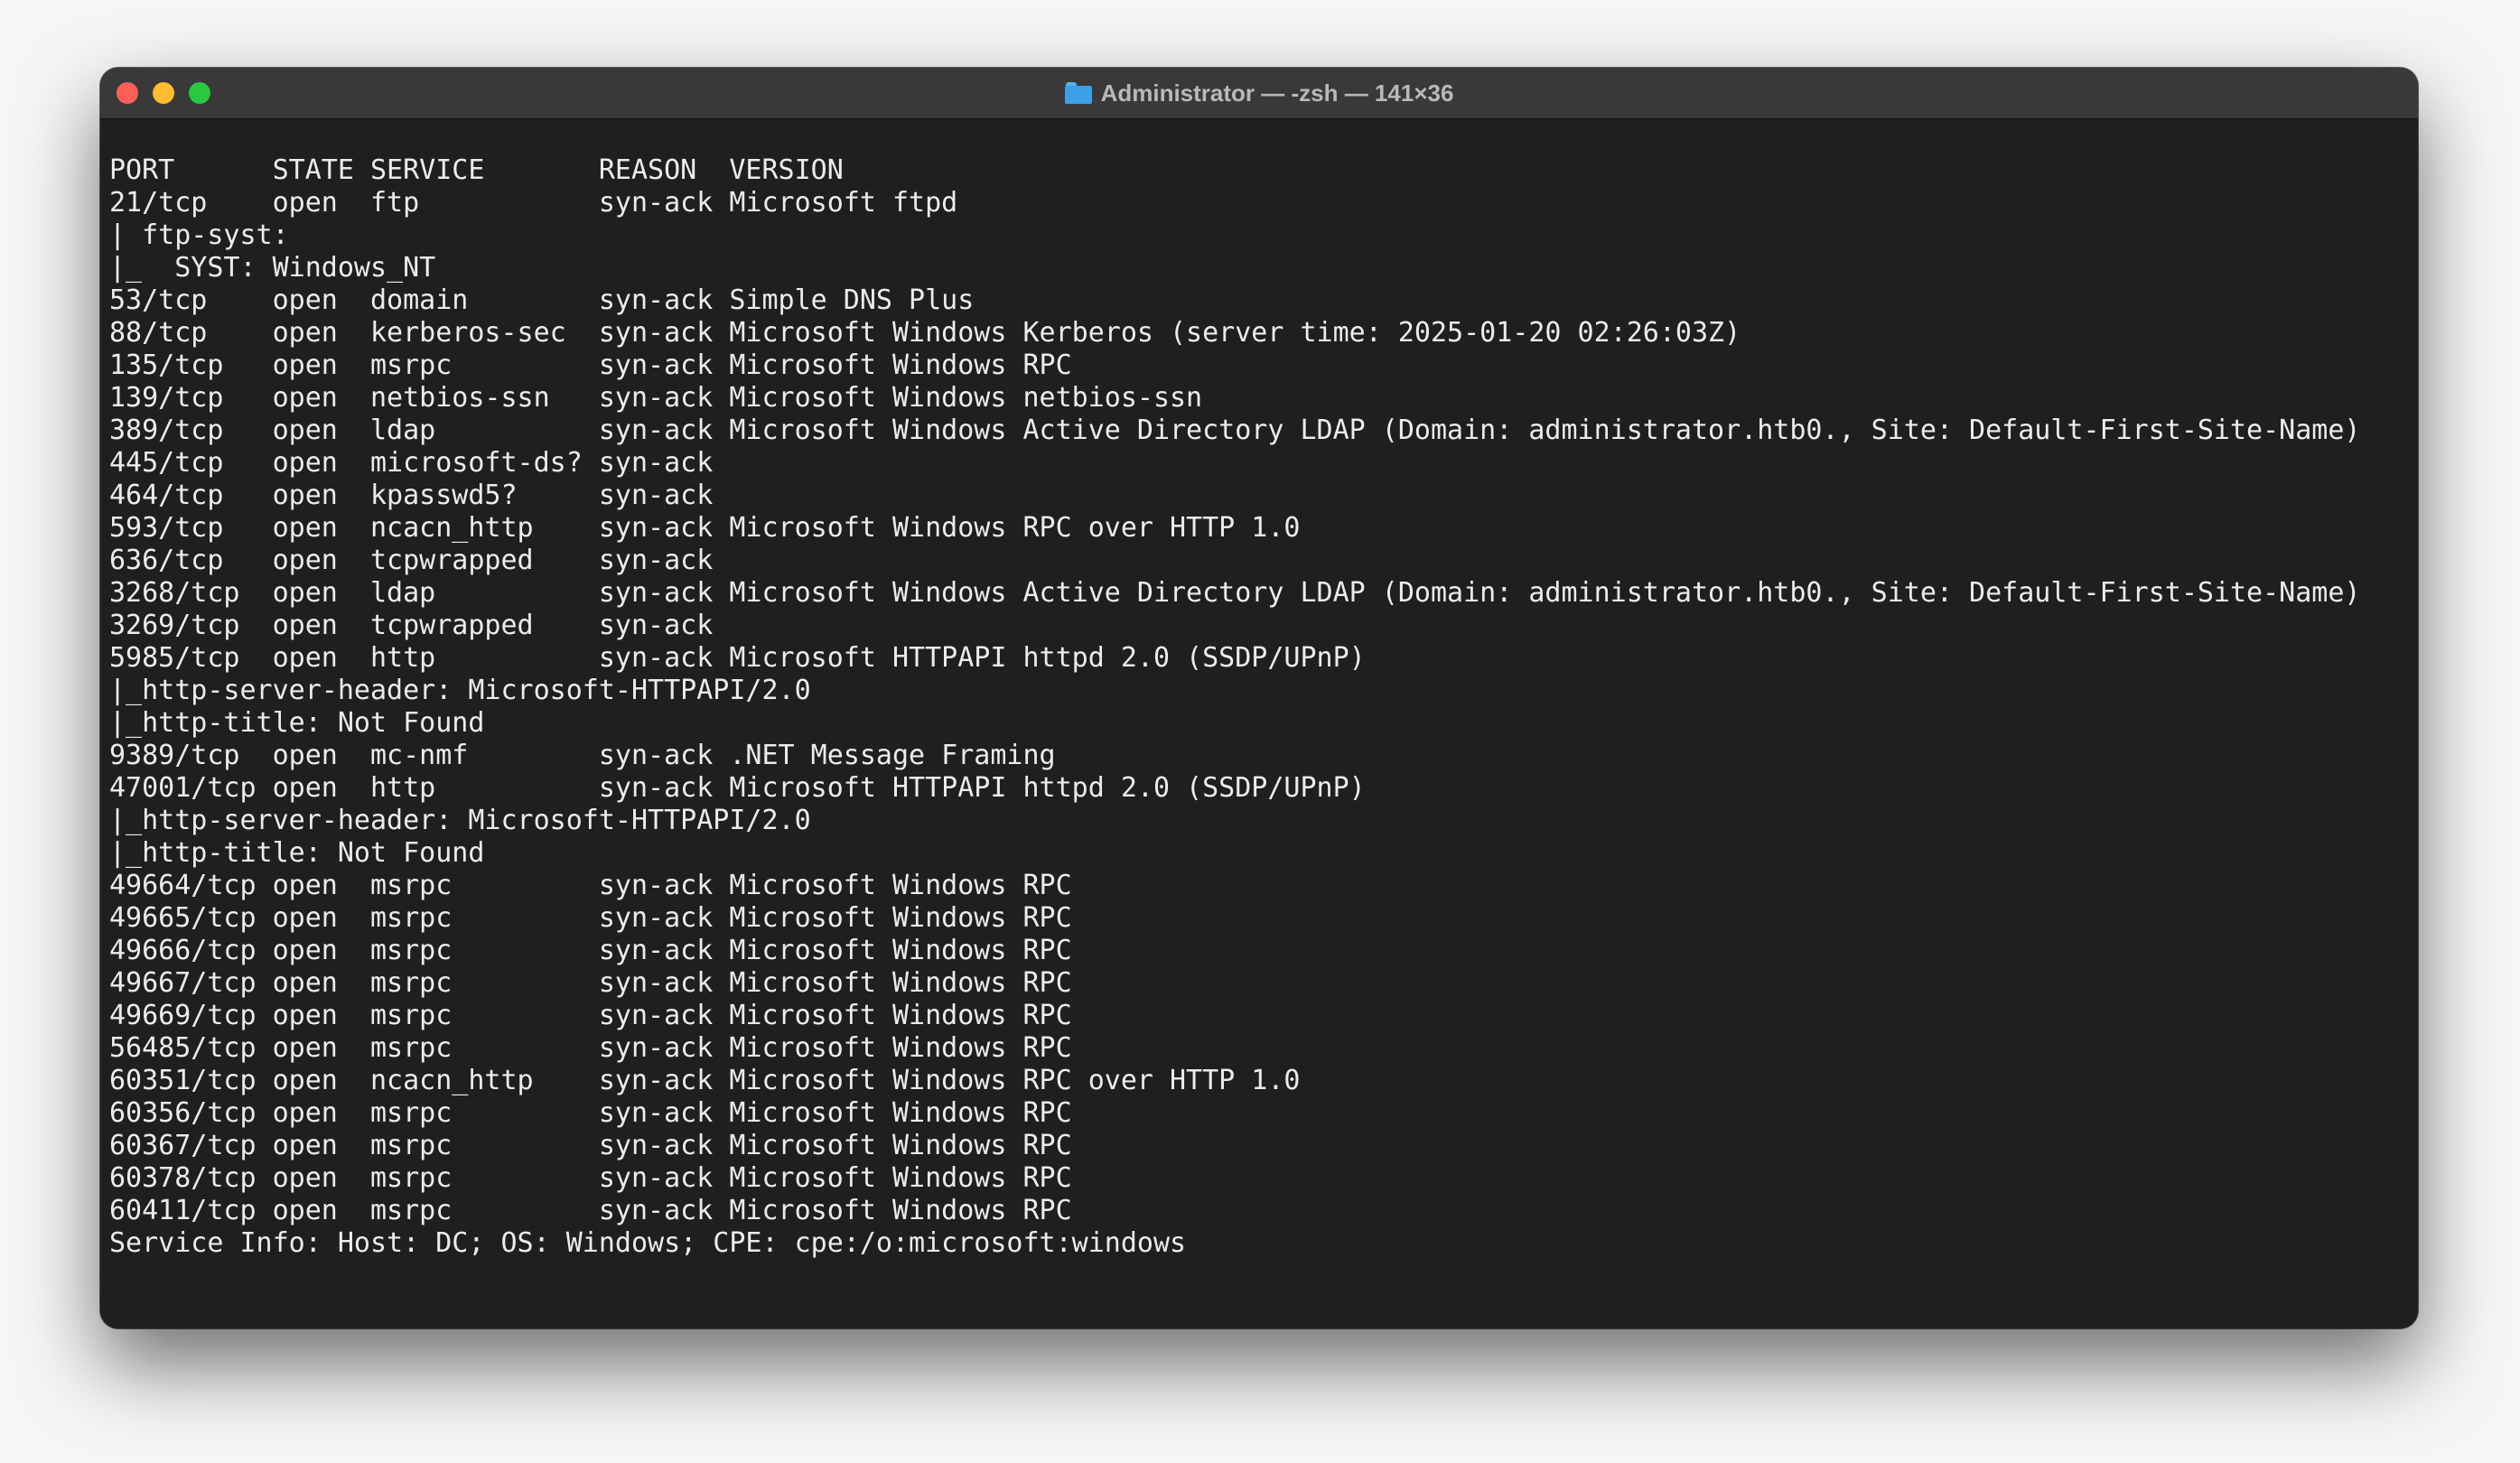 Image resolution: width=2520 pixels, height=1463 pixels. What do you see at coordinates (411, 496) in the screenshot?
I see `terminal-line: 464/tcp open kpasswd5? syn-ack` at bounding box center [411, 496].